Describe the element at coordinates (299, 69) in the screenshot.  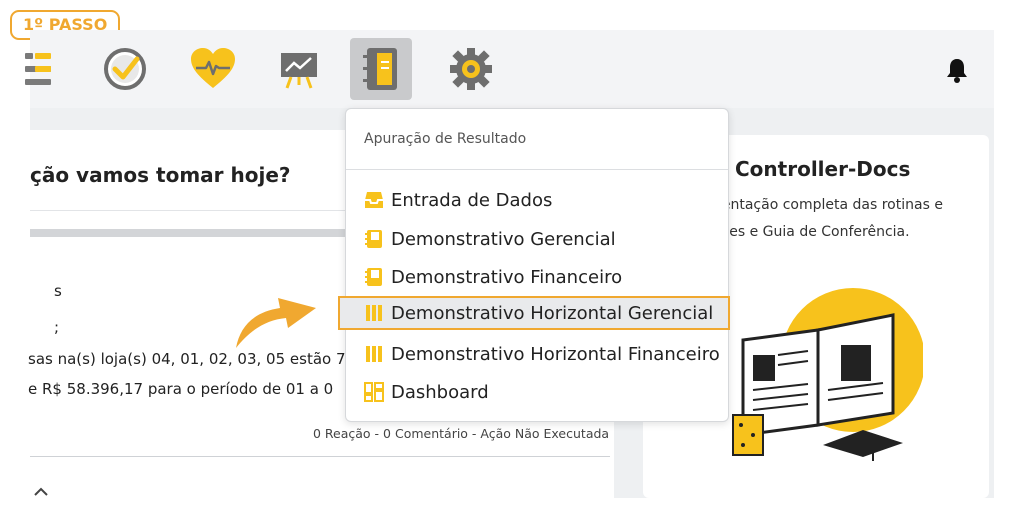
I see `presentation-chart-icon` at that location.